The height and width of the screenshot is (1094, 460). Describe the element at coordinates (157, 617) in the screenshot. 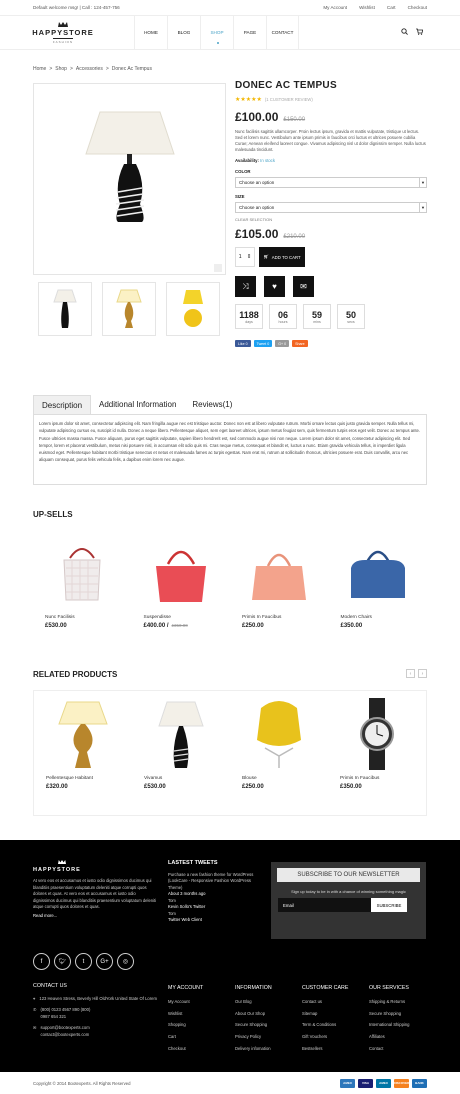

I see `product-name: Suspendisse` at that location.